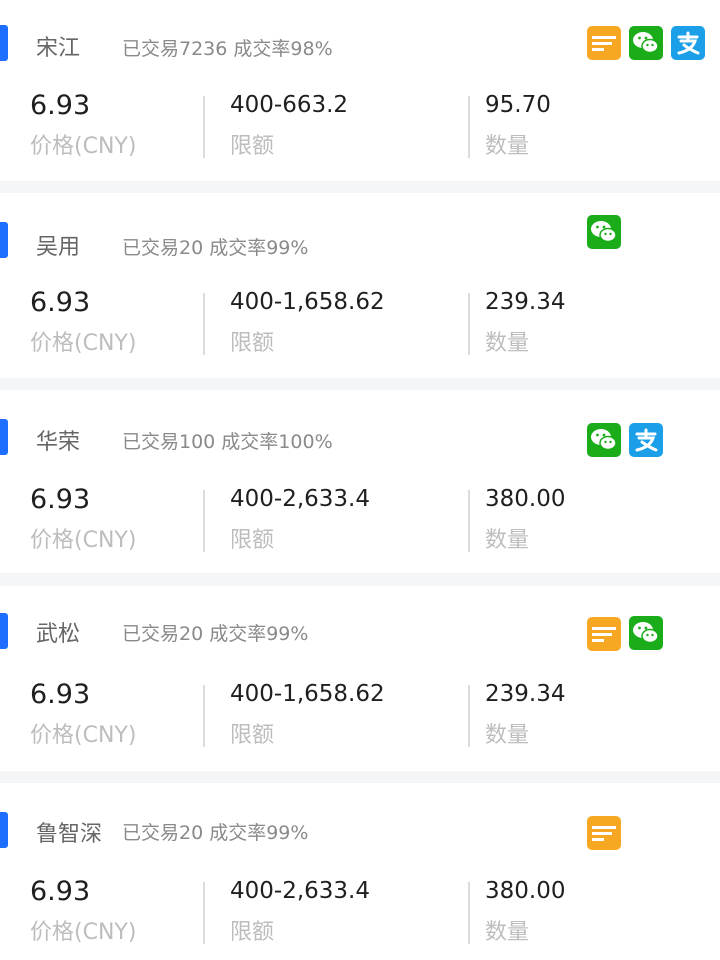 The image size is (720, 960). Describe the element at coordinates (58, 247) in the screenshot. I see `merchant-name: 吴用` at that location.